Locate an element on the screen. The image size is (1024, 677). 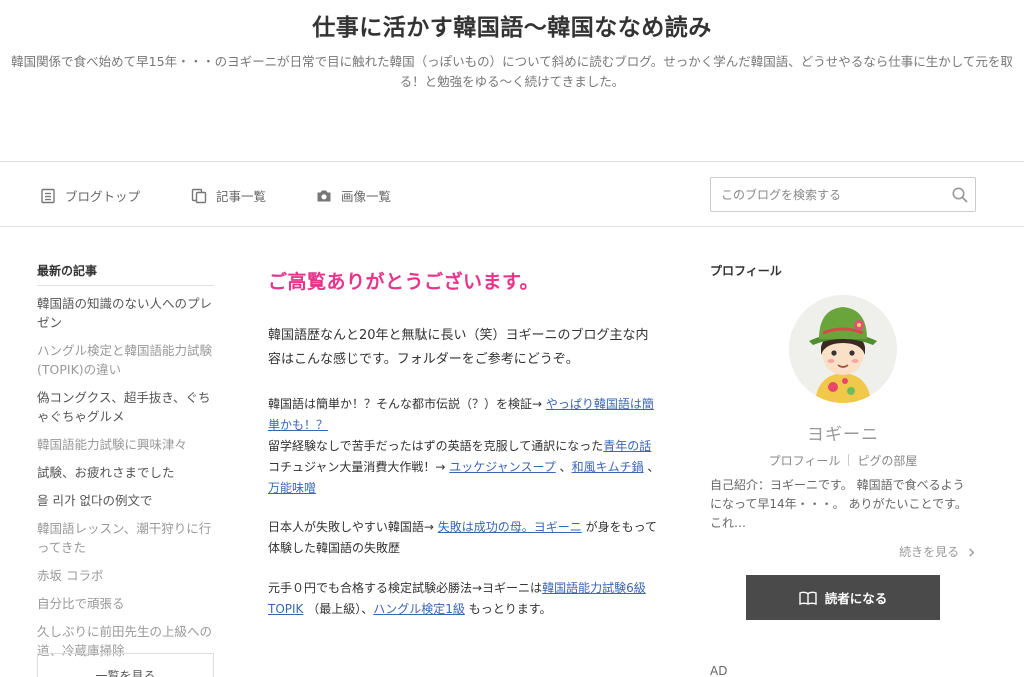
subscribe-button: 読者になる is located at coordinates (843, 597).